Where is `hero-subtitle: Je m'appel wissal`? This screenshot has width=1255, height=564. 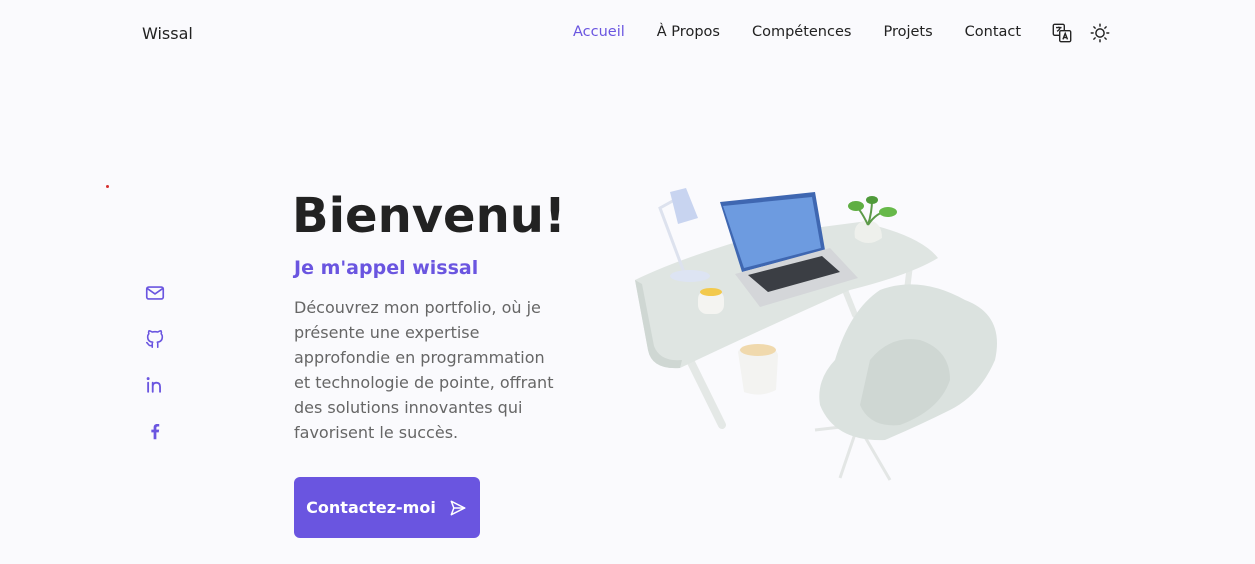 hero-subtitle: Je m'appel wissal is located at coordinates (386, 268).